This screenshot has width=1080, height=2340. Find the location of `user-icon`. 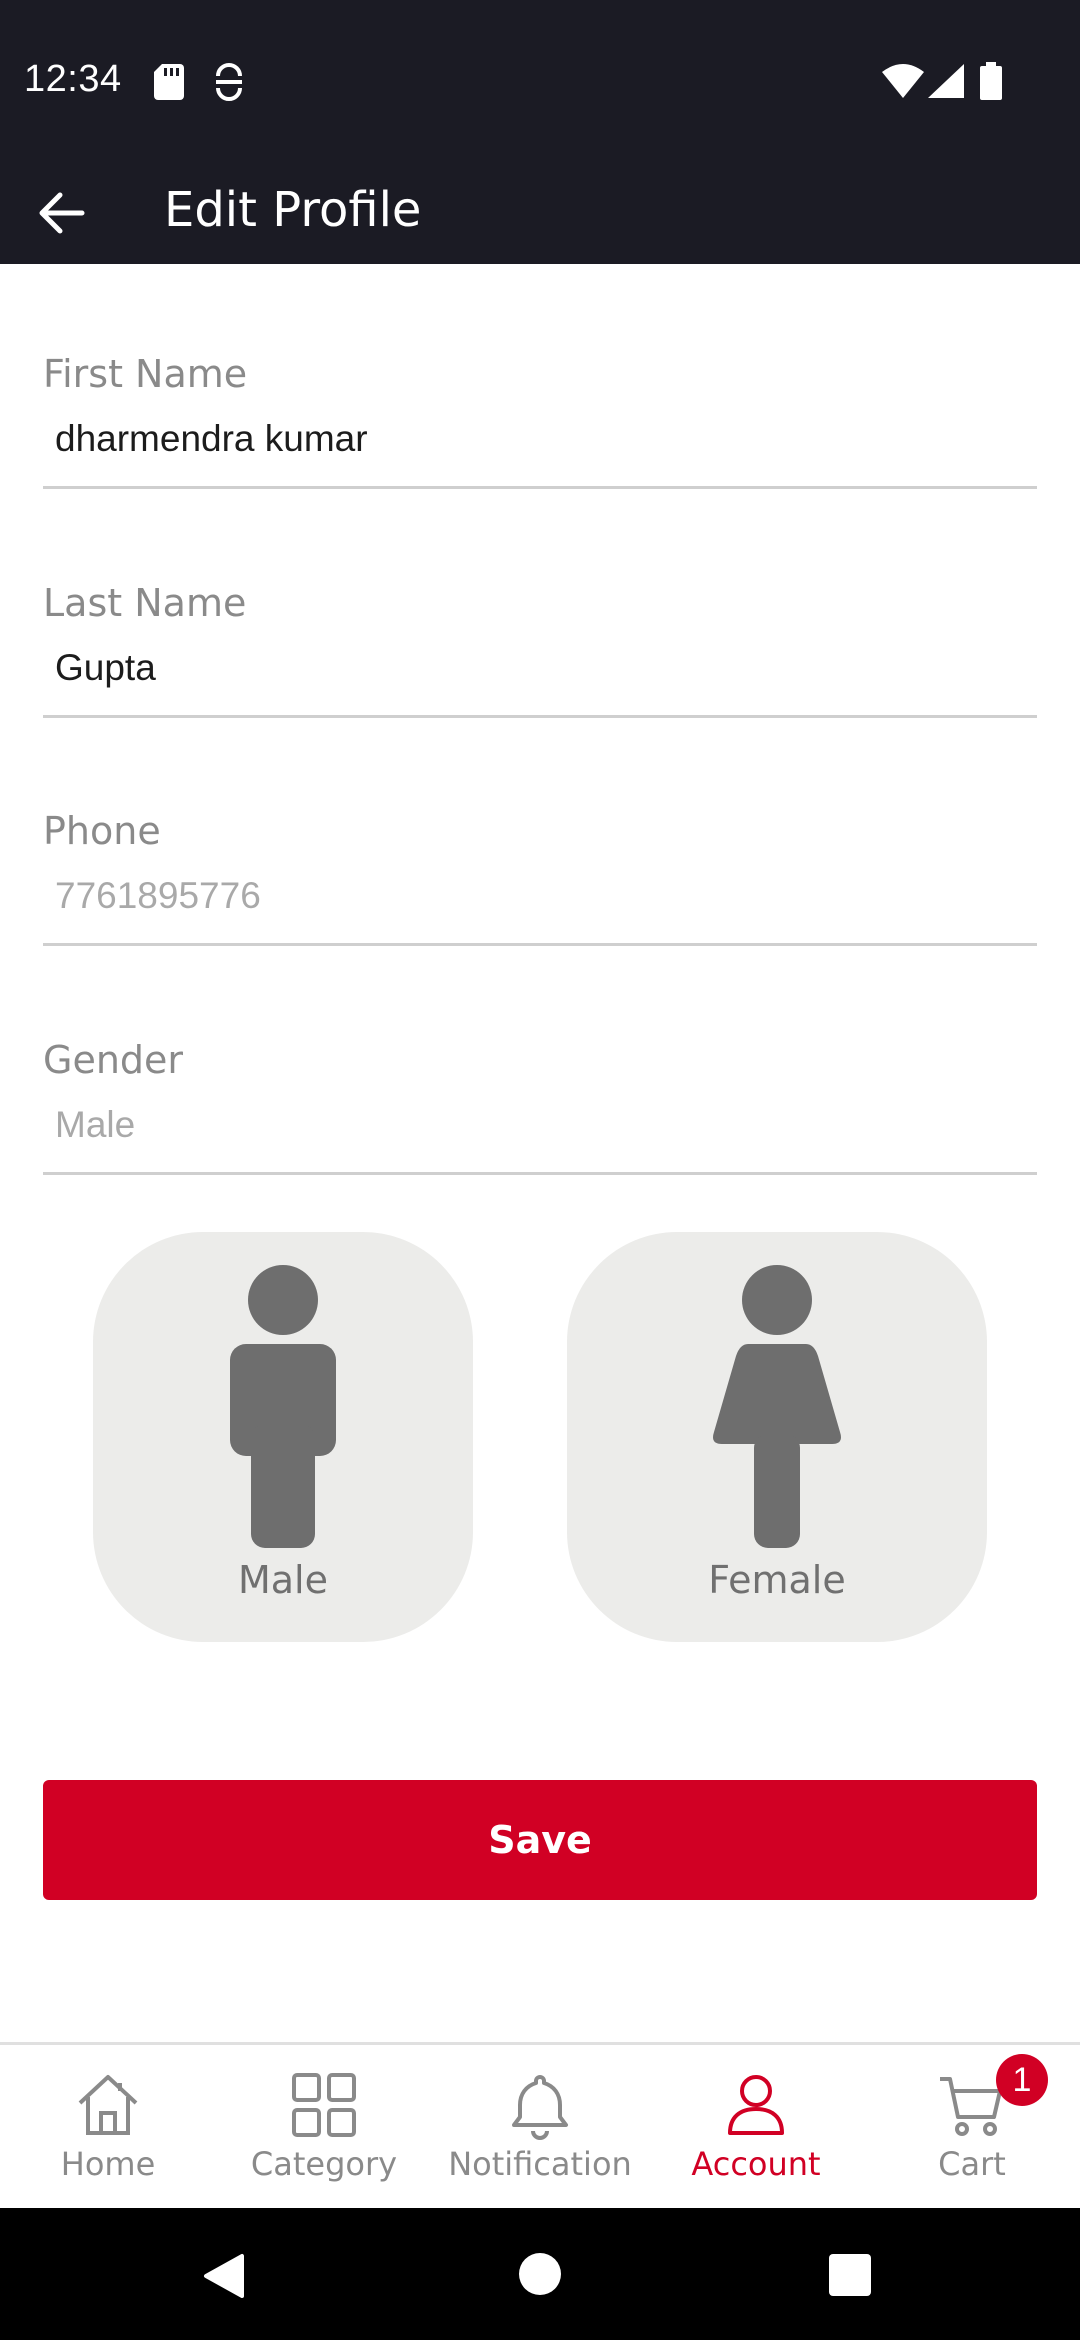

user-icon is located at coordinates (756, 2105).